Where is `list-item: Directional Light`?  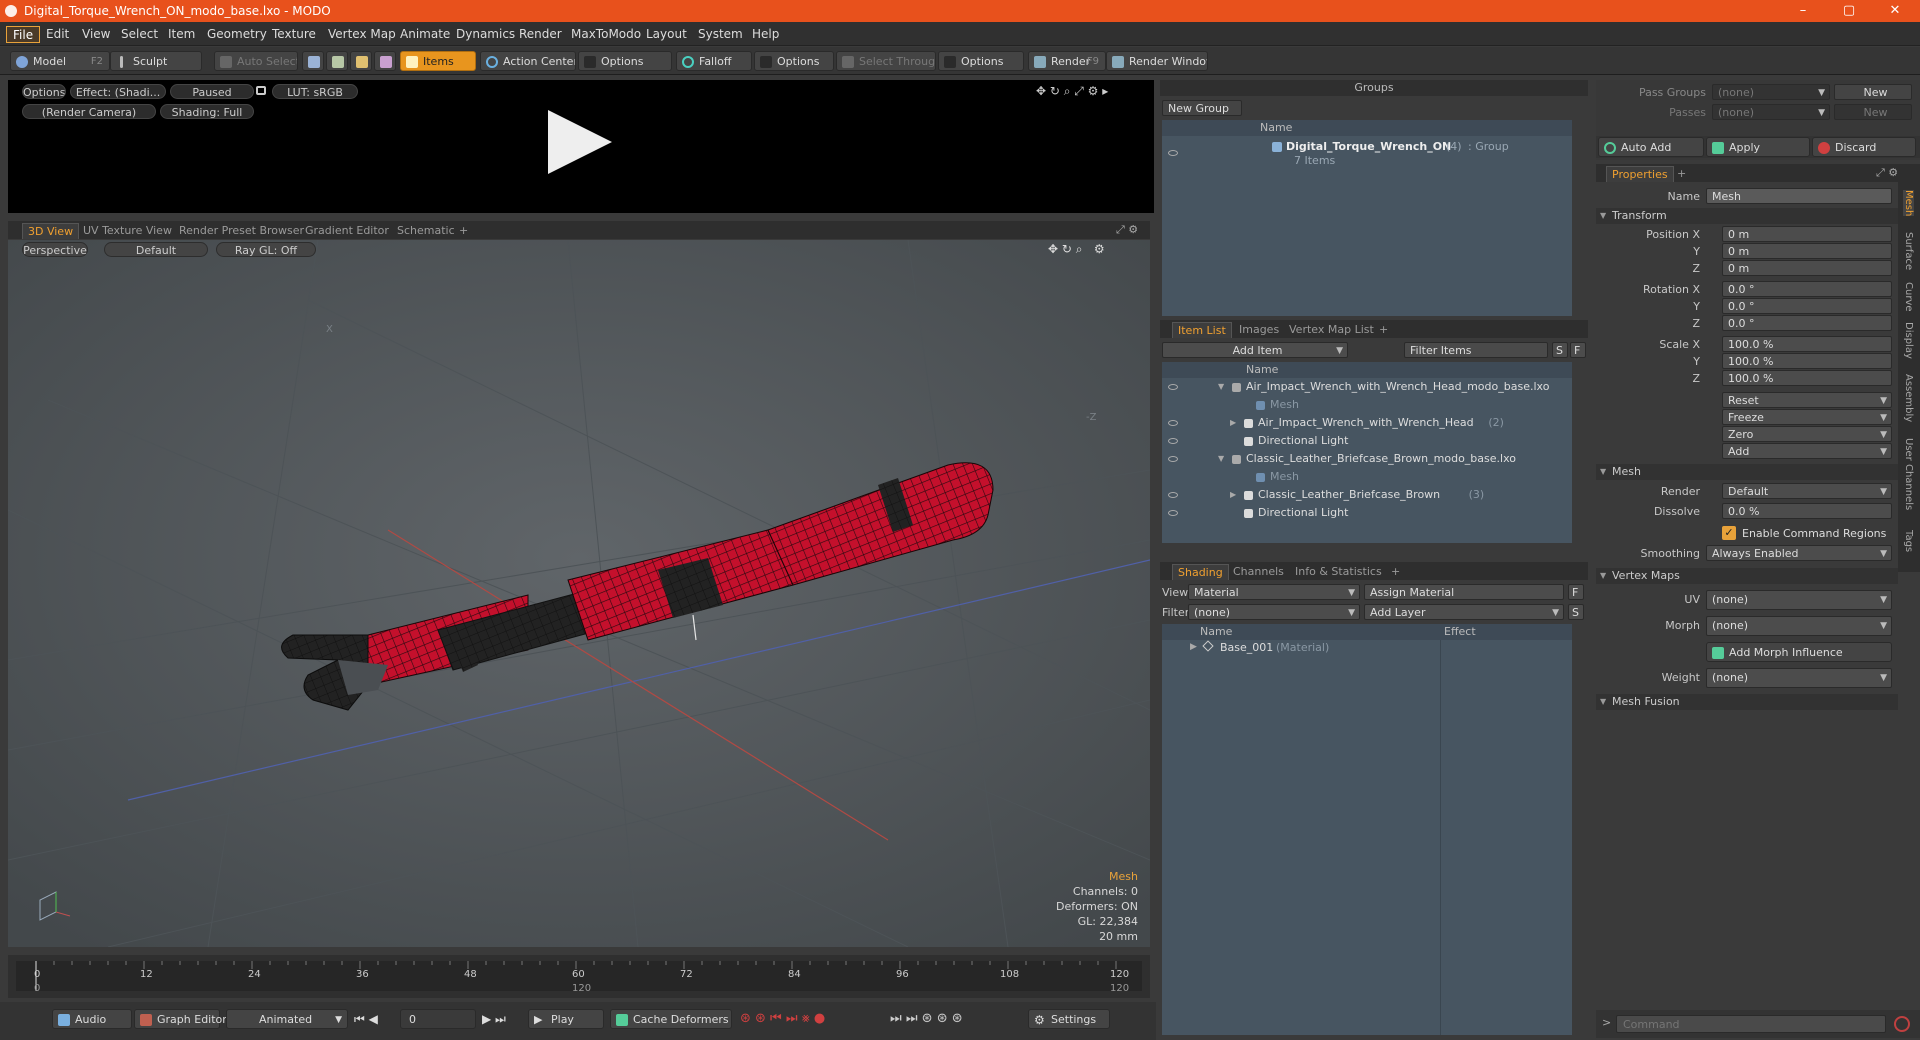
list-item: Directional Light is located at coordinates (1367, 513).